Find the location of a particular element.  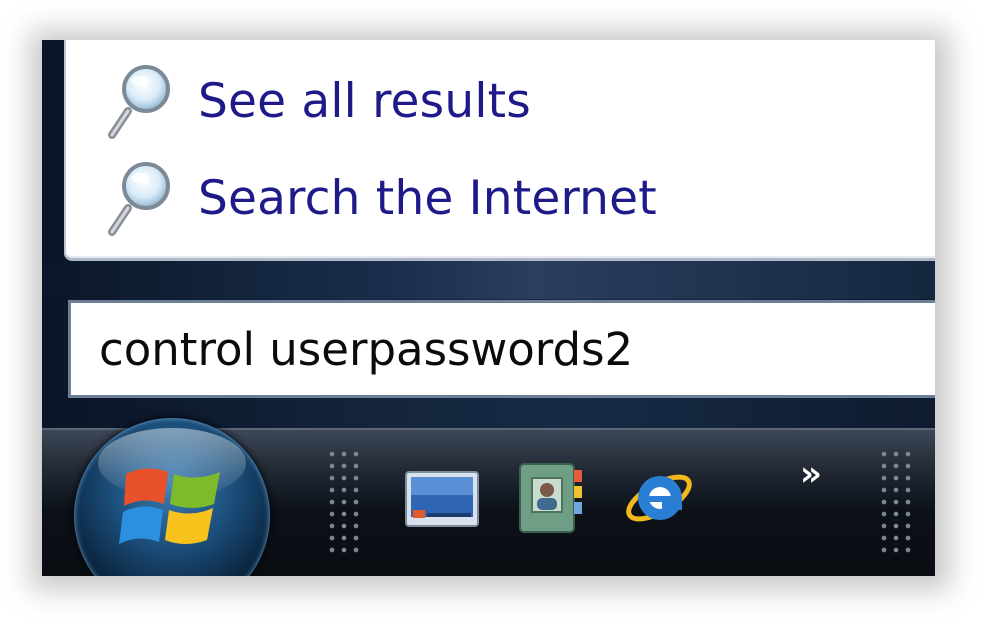

see-all-results-link: See all results is located at coordinates (456, 101).